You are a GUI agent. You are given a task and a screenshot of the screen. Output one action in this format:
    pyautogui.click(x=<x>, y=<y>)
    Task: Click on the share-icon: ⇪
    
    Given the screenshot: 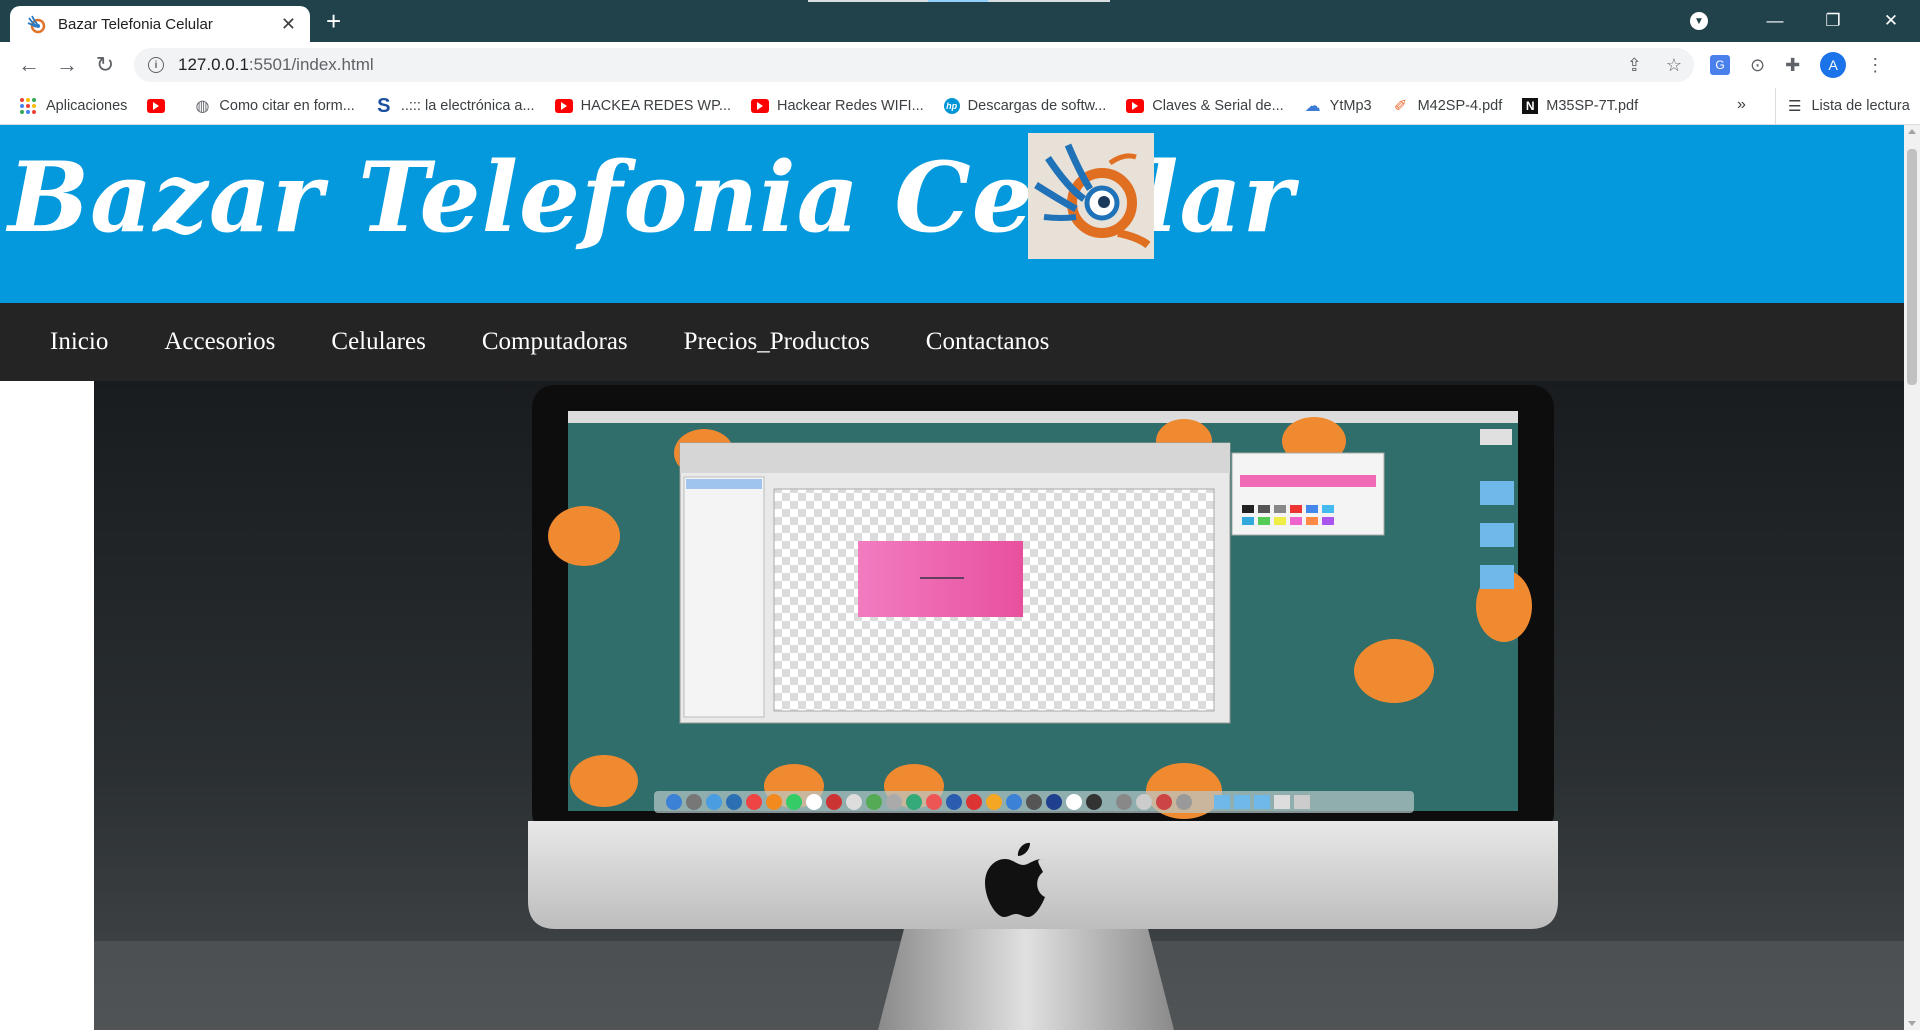 What is the action you would take?
    pyautogui.click(x=1634, y=65)
    